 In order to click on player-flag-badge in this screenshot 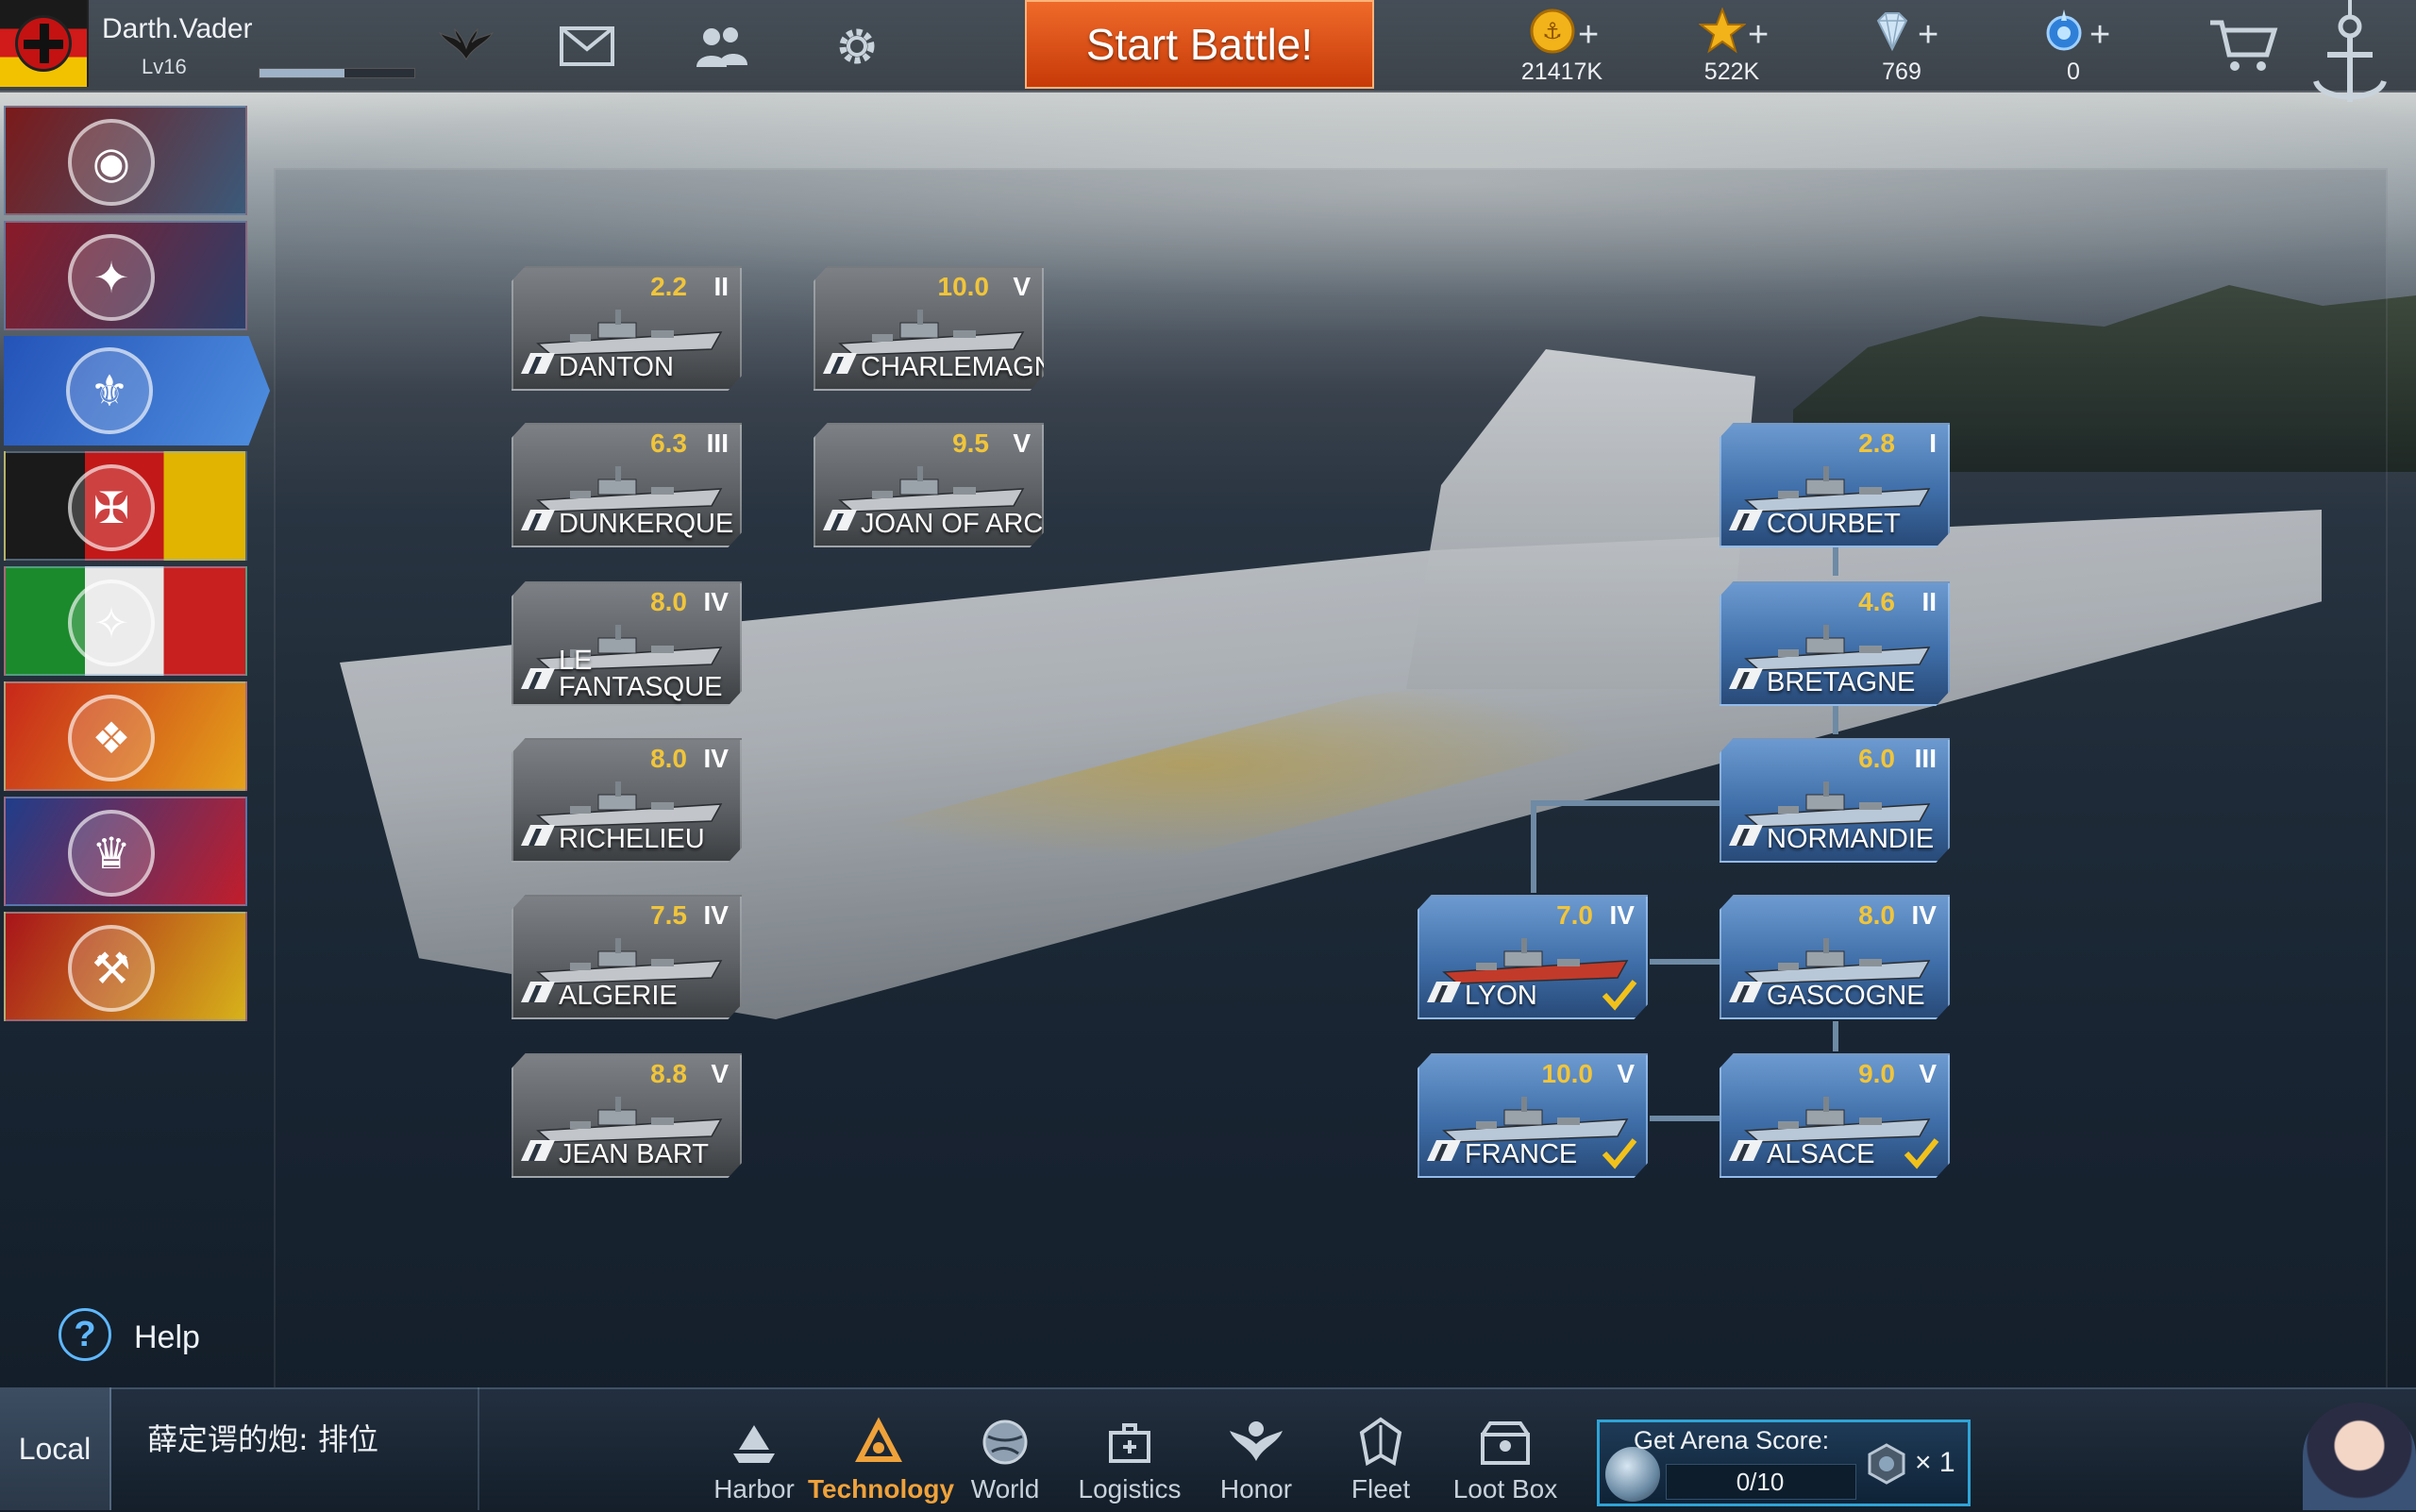, I will do `click(44, 43)`.